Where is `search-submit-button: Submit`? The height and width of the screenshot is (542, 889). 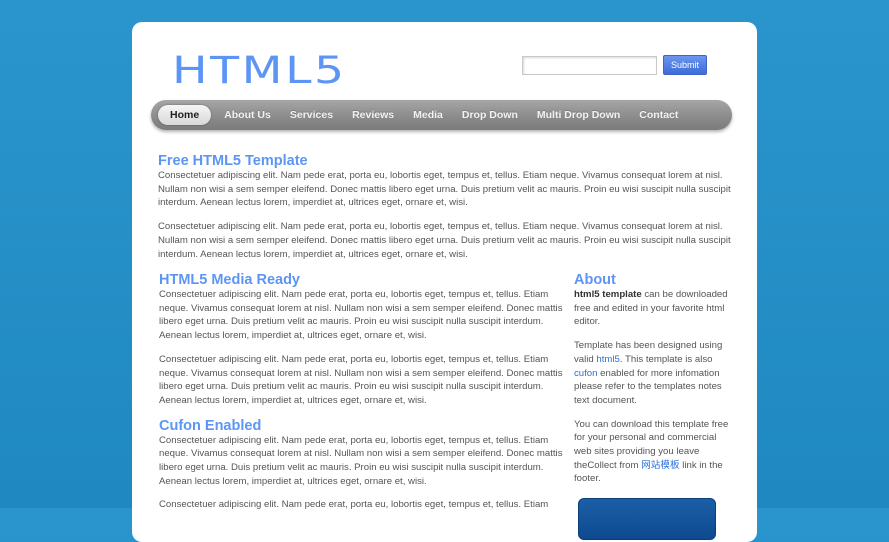 search-submit-button: Submit is located at coordinates (685, 65).